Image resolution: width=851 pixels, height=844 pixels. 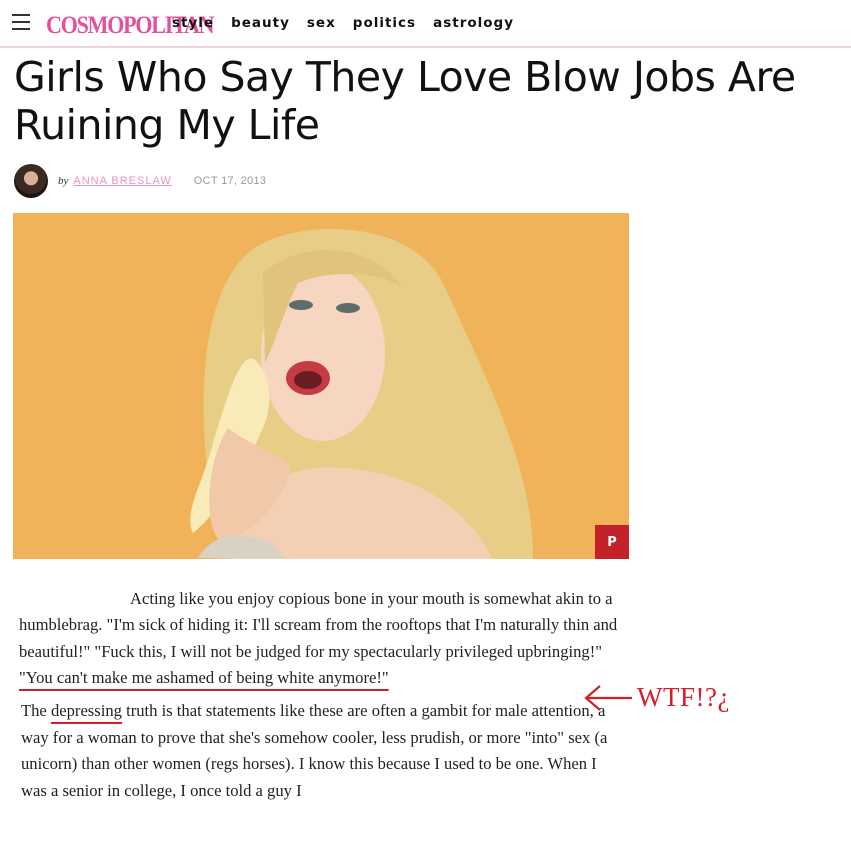 I want to click on left-arrow-icon, so click(x=608, y=698).